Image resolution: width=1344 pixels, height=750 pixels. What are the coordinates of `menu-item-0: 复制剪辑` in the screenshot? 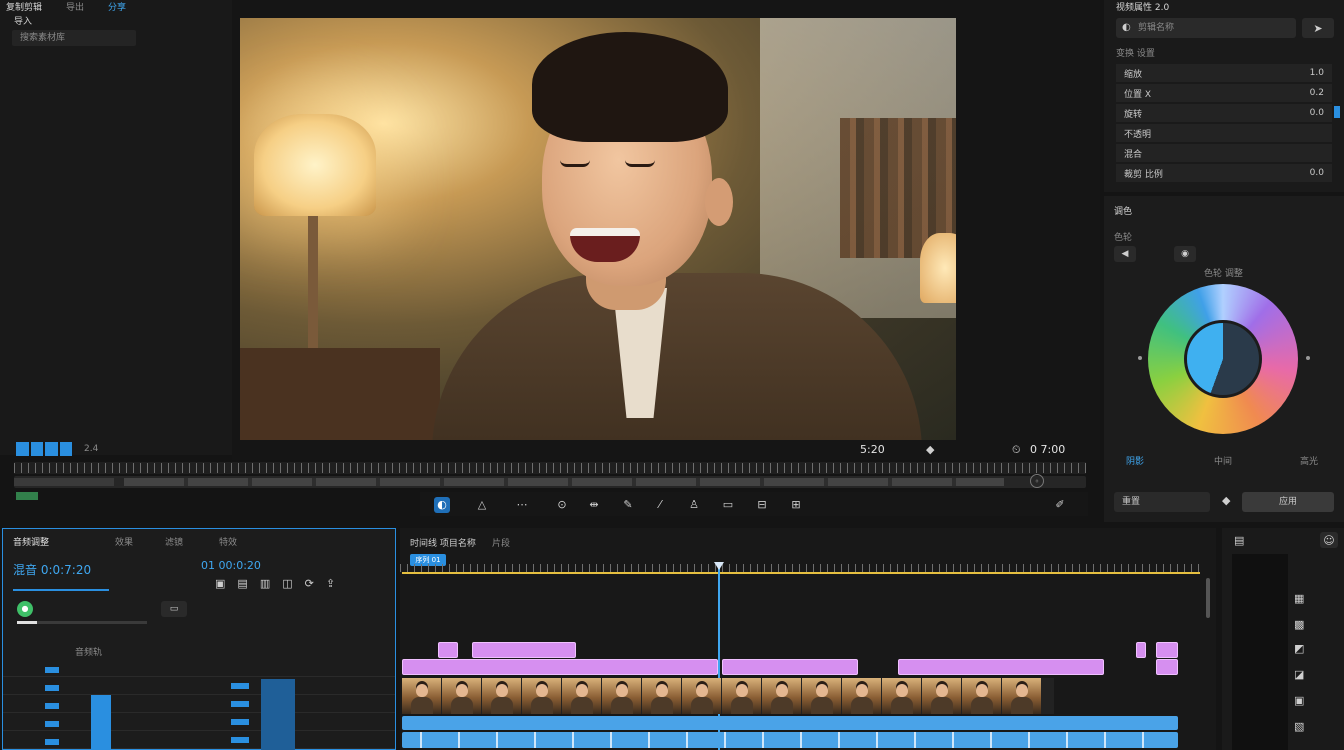 It's located at (24, 6).